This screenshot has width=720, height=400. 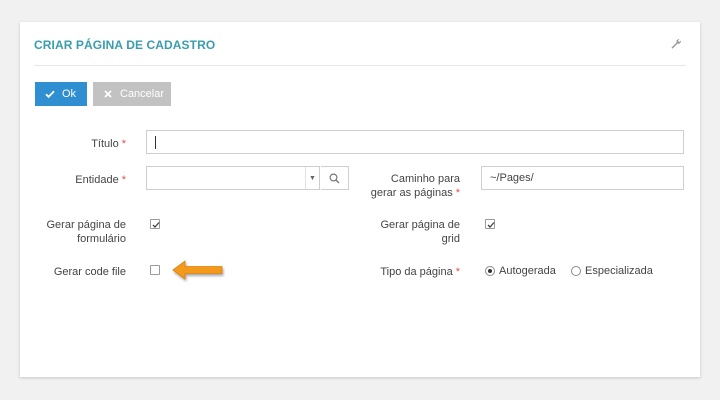 What do you see at coordinates (407, 232) in the screenshot?
I see `gerar-grid-label: Gerar página de grid` at bounding box center [407, 232].